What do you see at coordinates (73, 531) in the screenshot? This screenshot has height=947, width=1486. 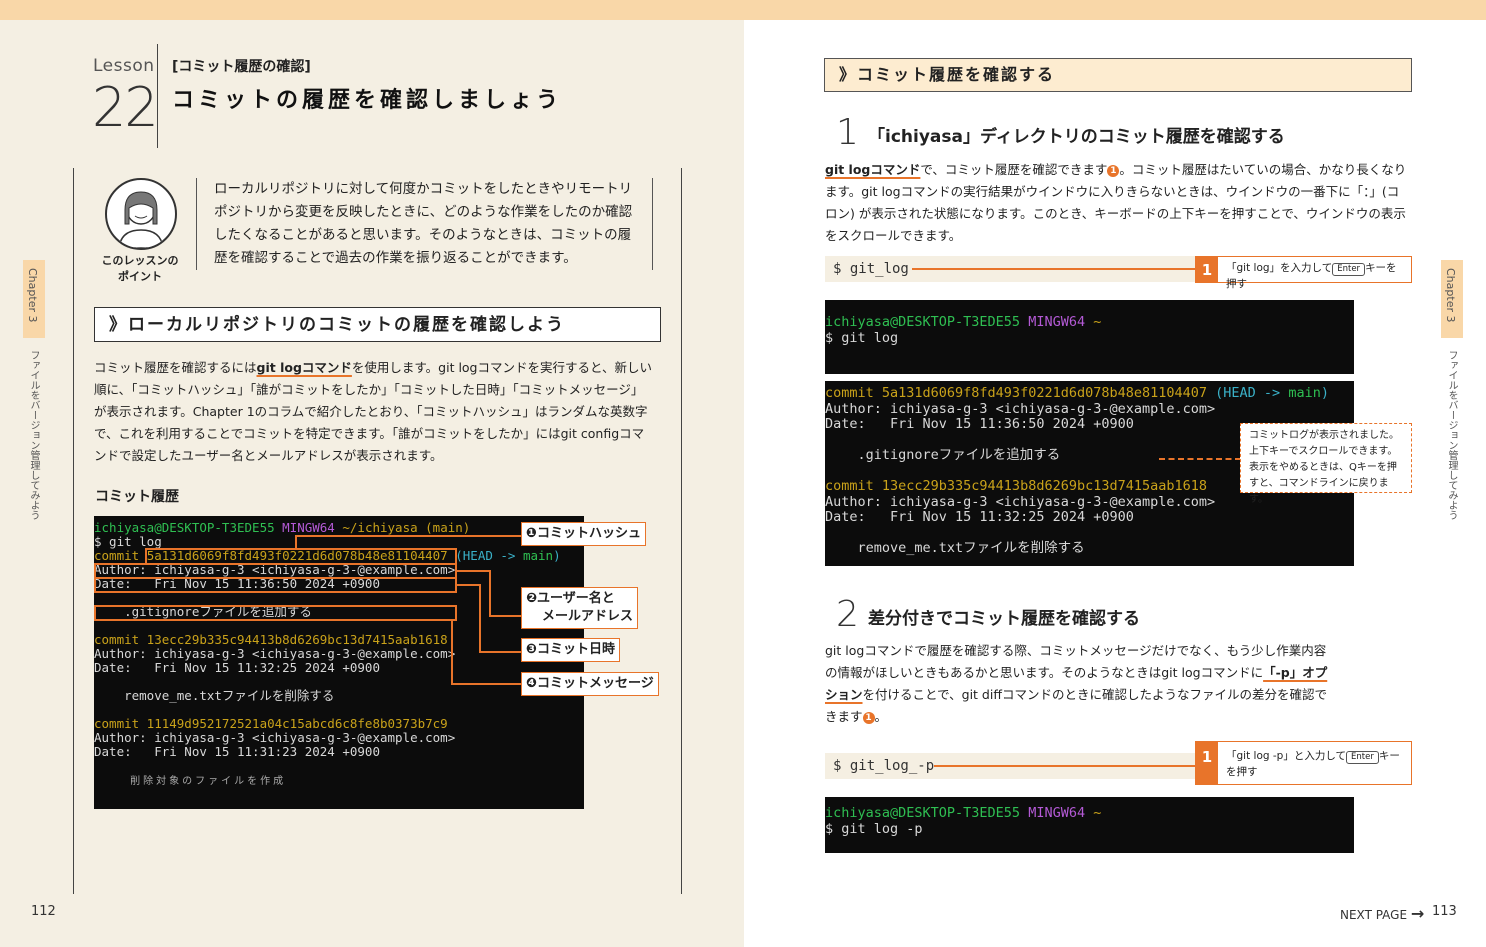 I see `left-margin-rule` at bounding box center [73, 531].